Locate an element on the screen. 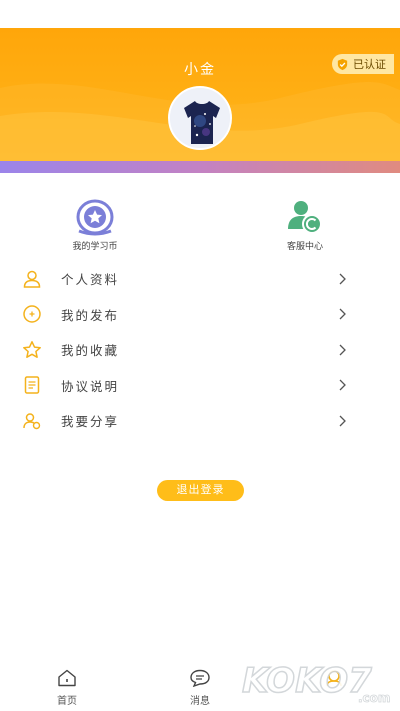 This screenshot has height=711, width=400. menu-item-profile: 个人资料 is located at coordinates (200, 279).